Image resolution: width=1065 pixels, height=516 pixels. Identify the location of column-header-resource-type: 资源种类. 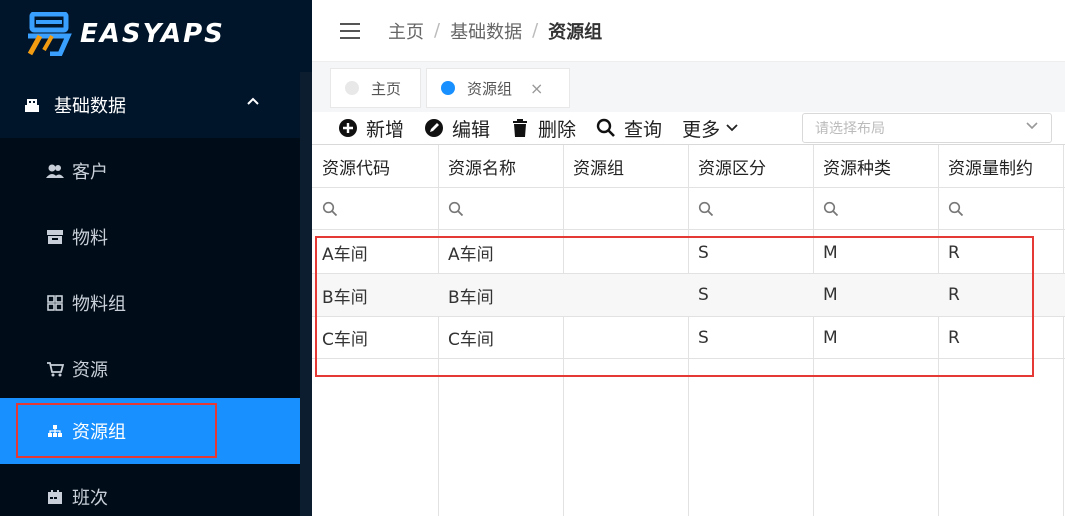
(875, 166).